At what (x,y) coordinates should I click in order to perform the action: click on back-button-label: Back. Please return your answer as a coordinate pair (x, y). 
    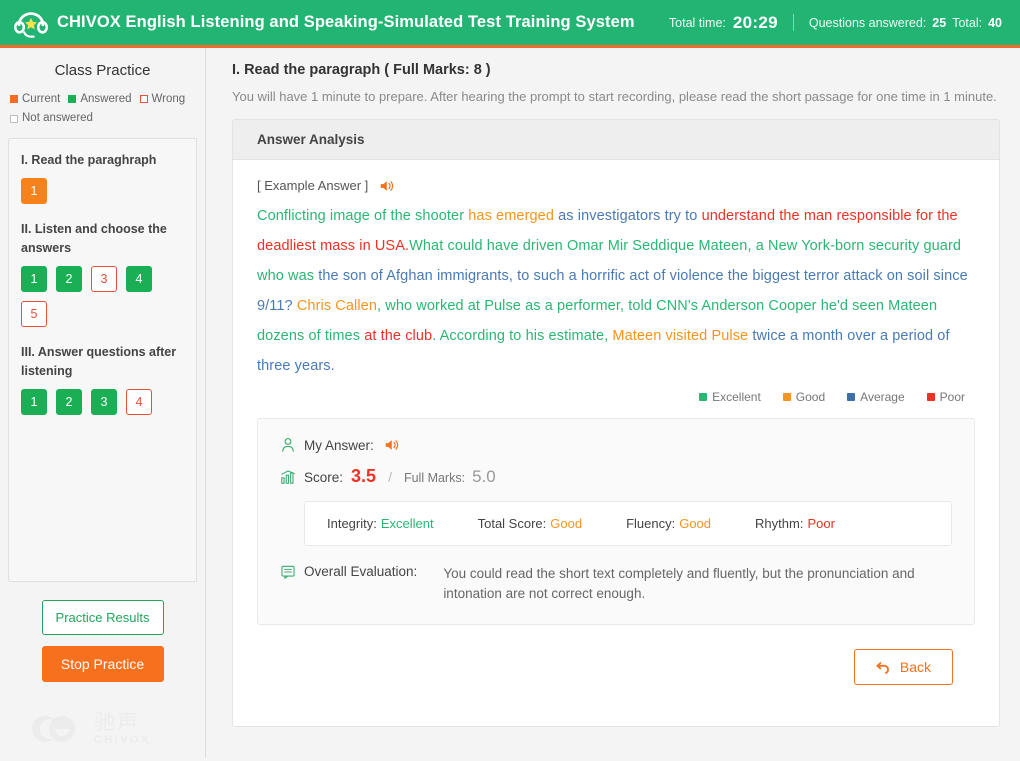
    Looking at the image, I should click on (915, 667).